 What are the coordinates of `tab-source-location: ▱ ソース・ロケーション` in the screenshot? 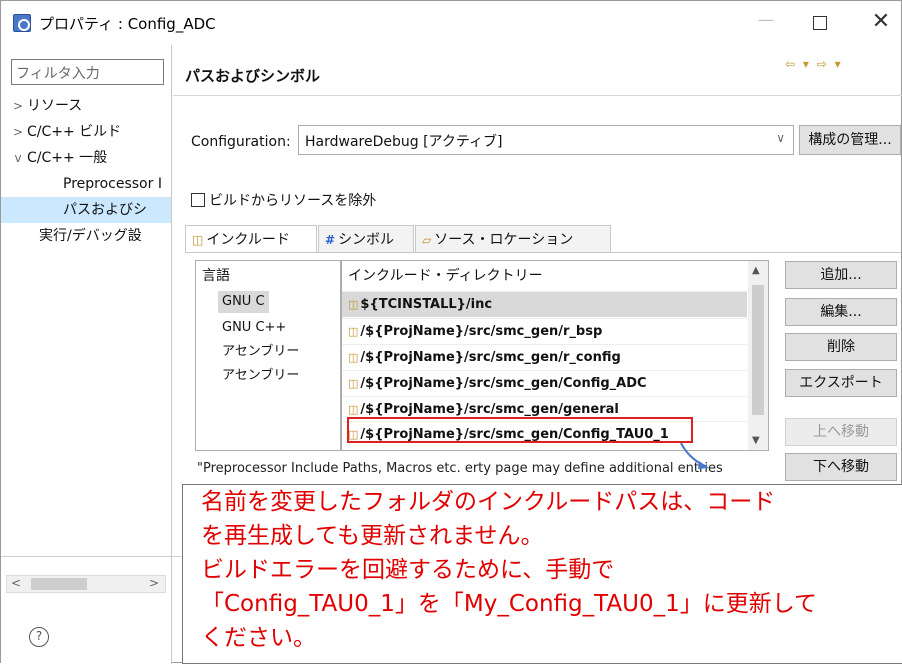 It's located at (513, 239).